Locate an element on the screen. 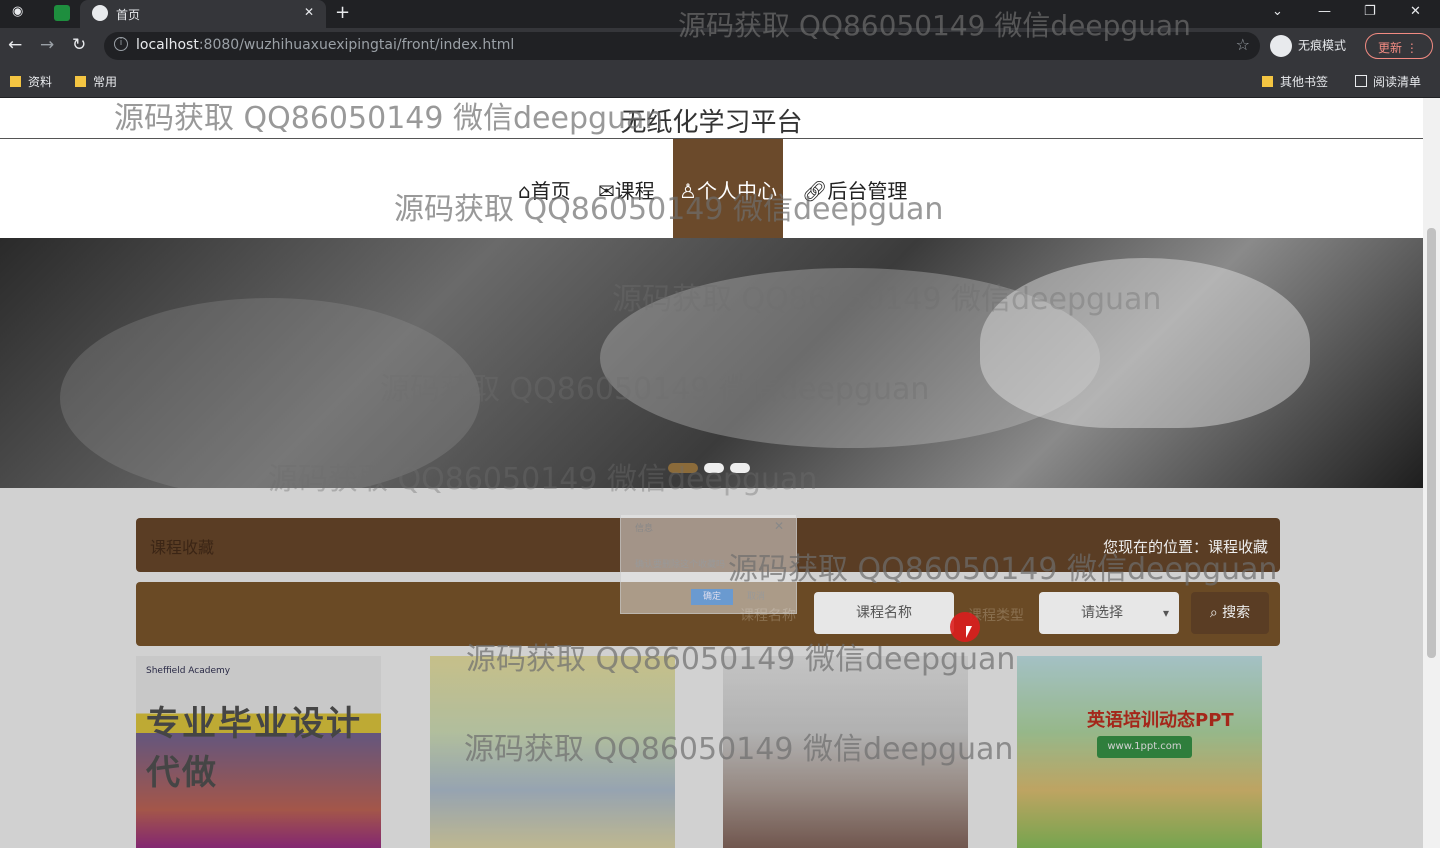  back-icon: ← is located at coordinates (15, 45).